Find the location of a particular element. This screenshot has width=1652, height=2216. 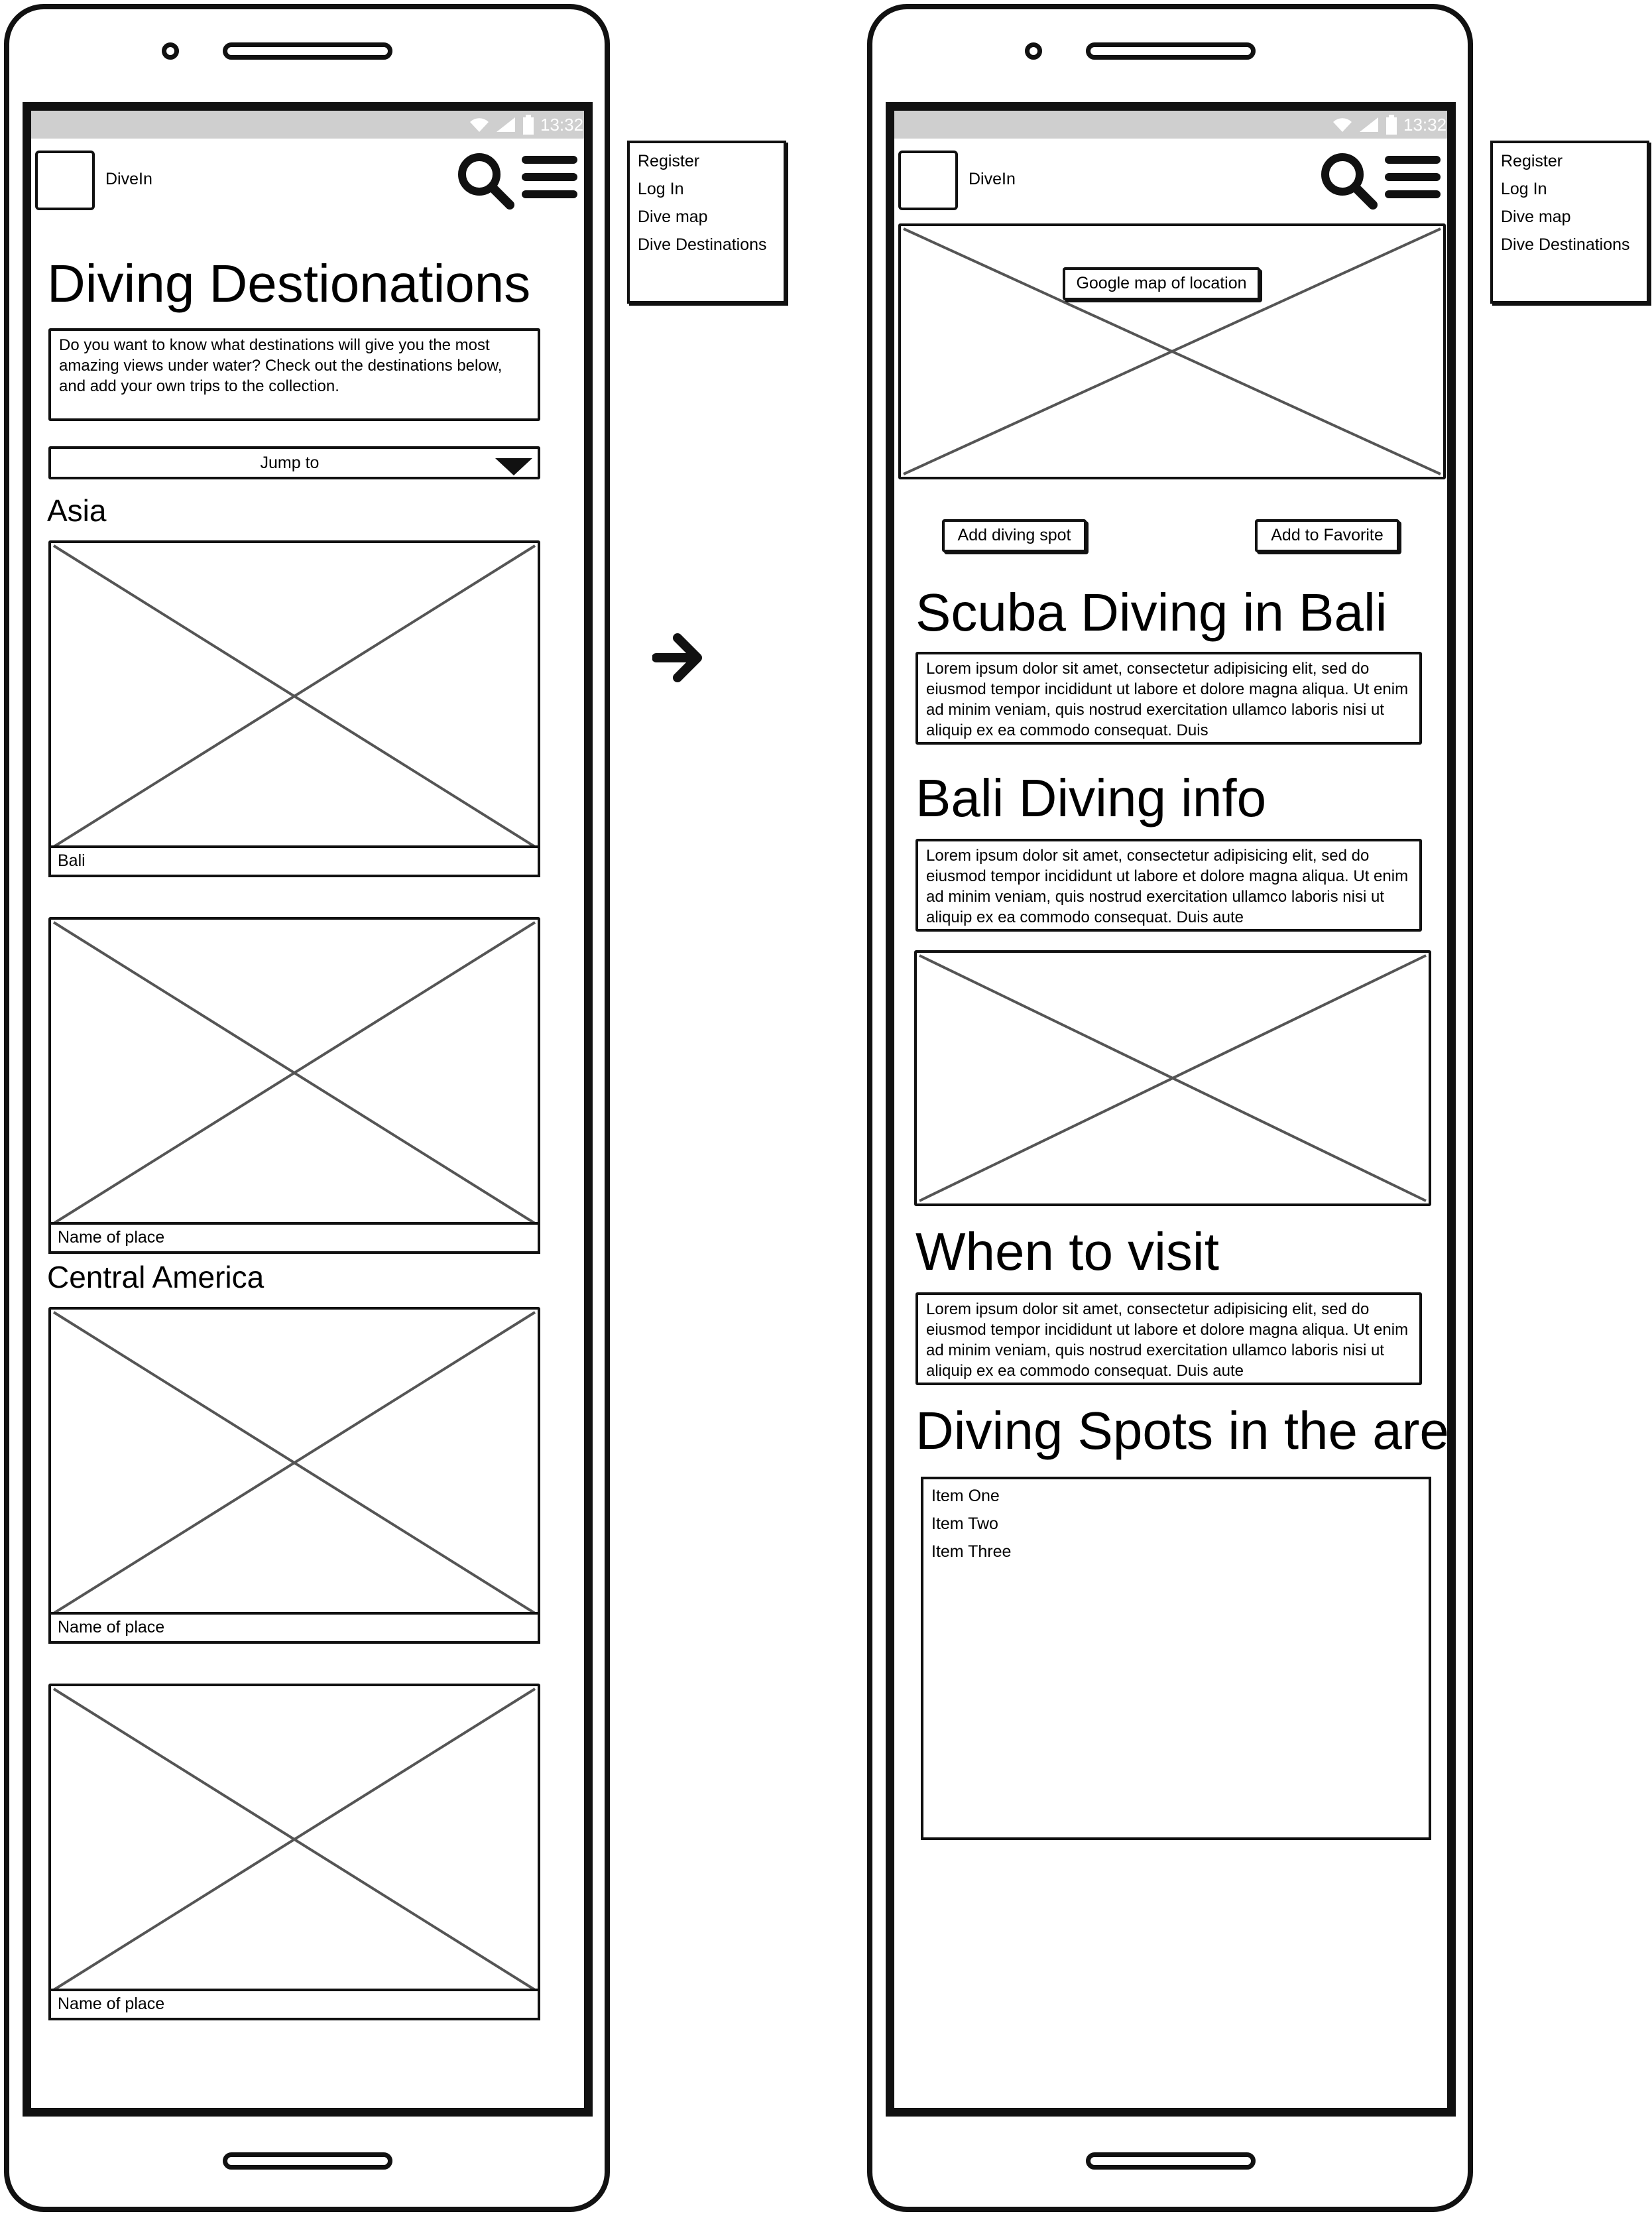

add-diving-spot-button: Add diving spot is located at coordinates (1014, 535).